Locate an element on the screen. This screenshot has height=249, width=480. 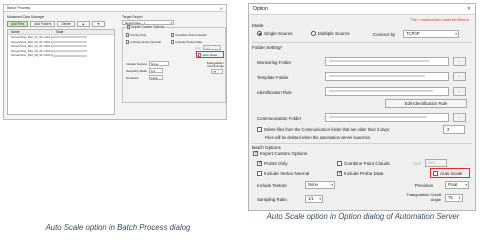
communication-folder-input is located at coordinates (387, 117).